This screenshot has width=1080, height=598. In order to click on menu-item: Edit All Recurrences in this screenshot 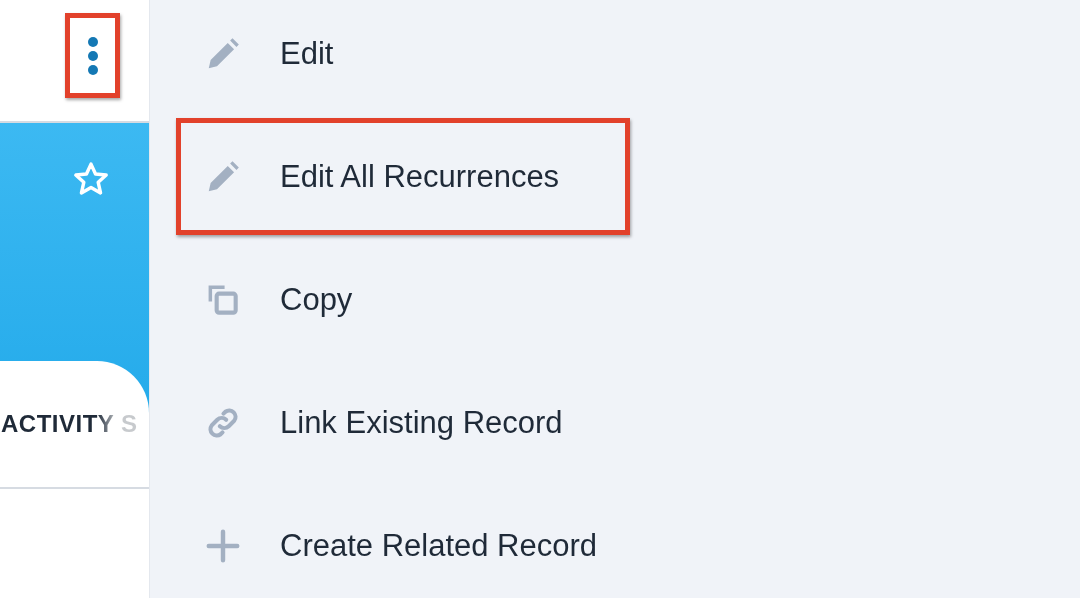, I will do `click(403, 176)`.